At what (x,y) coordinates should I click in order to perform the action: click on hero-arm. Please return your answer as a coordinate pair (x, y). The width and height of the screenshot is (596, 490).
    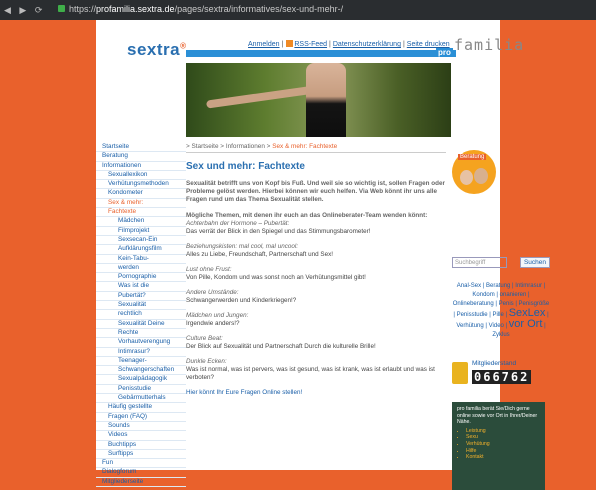
    Looking at the image, I should click on (261, 97).